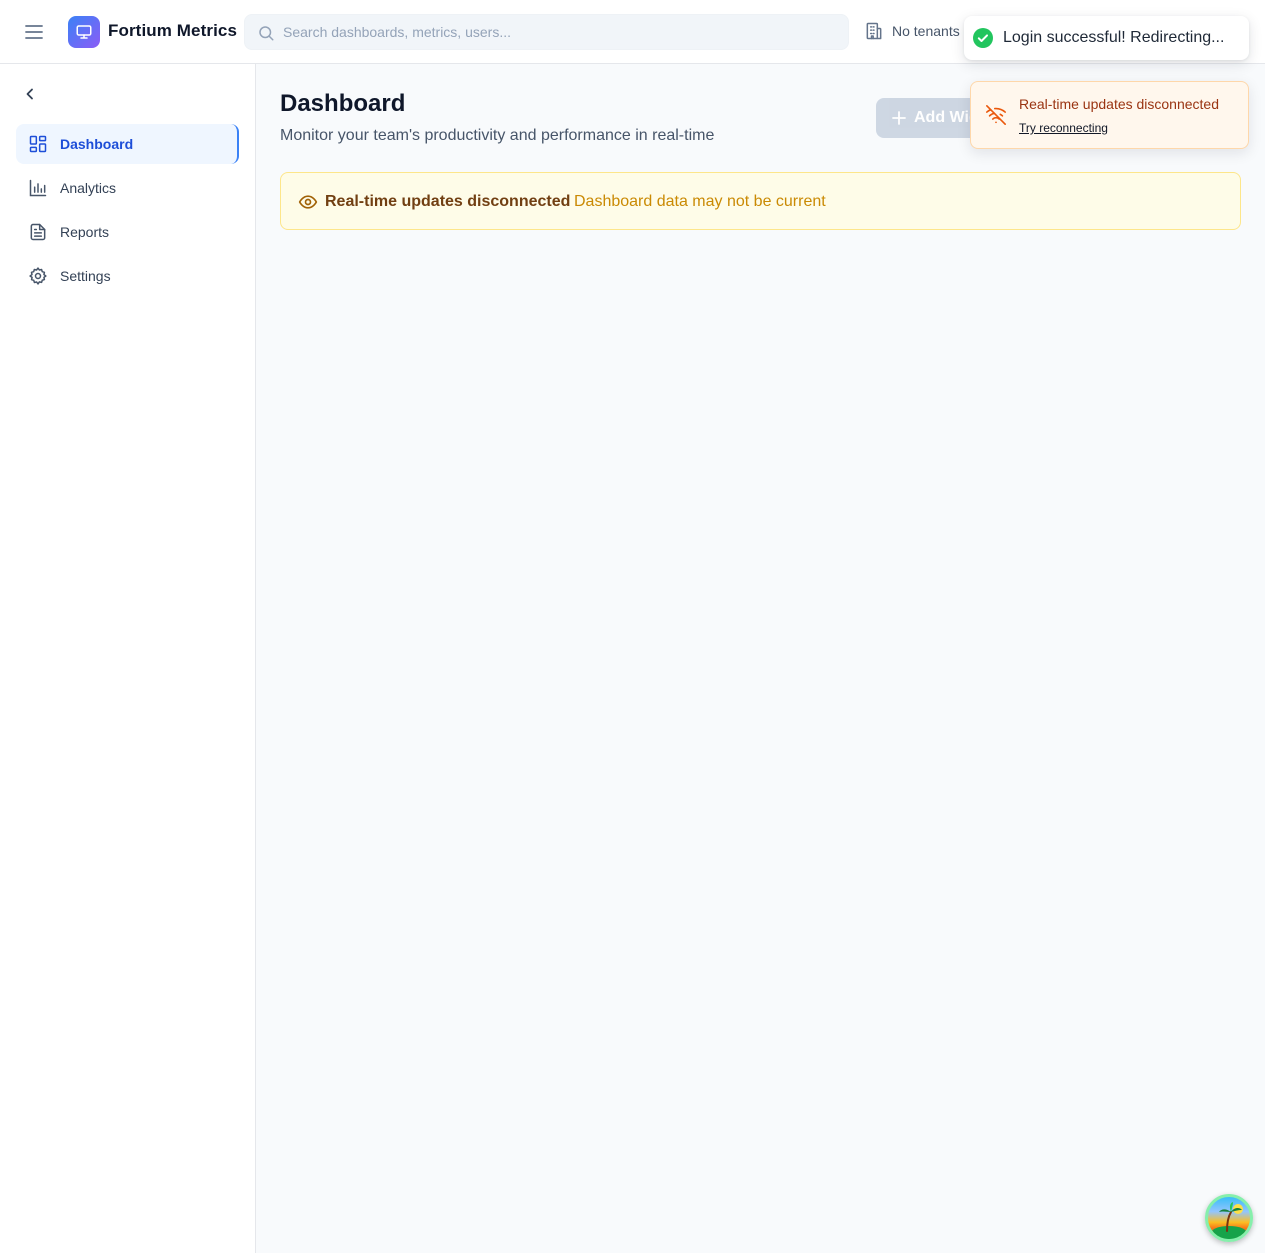 Image resolution: width=1265 pixels, height=1253 pixels. I want to click on hamburger-menu-button, so click(34, 32).